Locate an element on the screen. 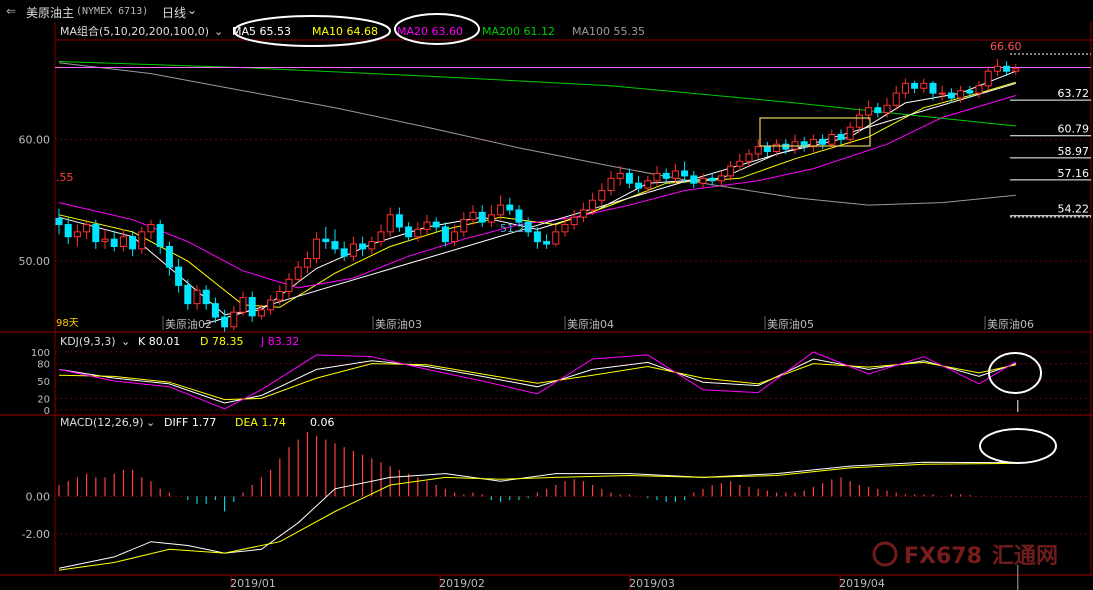 Image resolution: width=1093 pixels, height=590 pixels. kdj-dropdown-icon: ⌄ is located at coordinates (125, 341).